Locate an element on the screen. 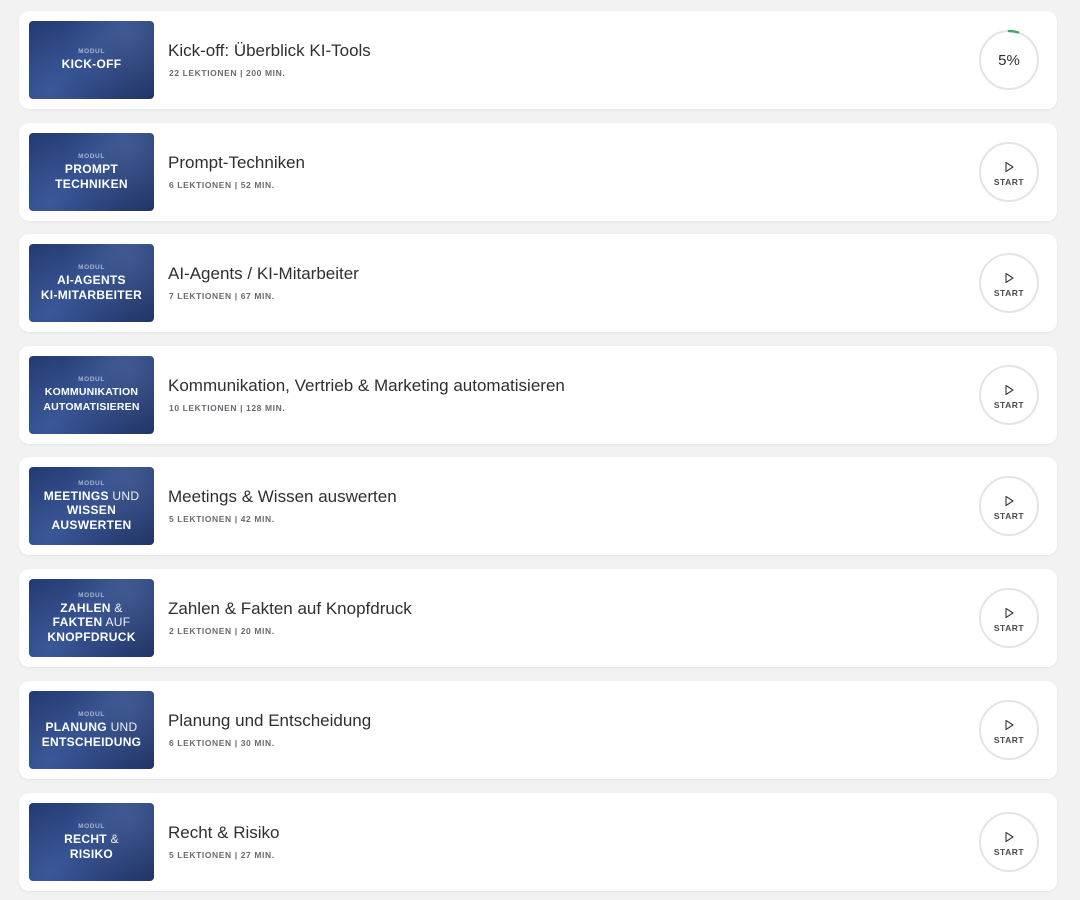 The height and width of the screenshot is (900, 1080). thumbnail-title-word: RISIKO is located at coordinates (91, 853).